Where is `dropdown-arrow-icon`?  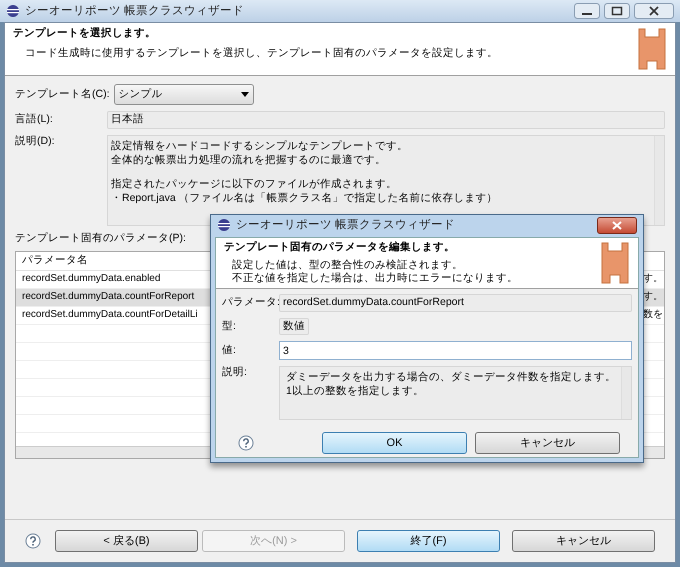 dropdown-arrow-icon is located at coordinates (244, 94).